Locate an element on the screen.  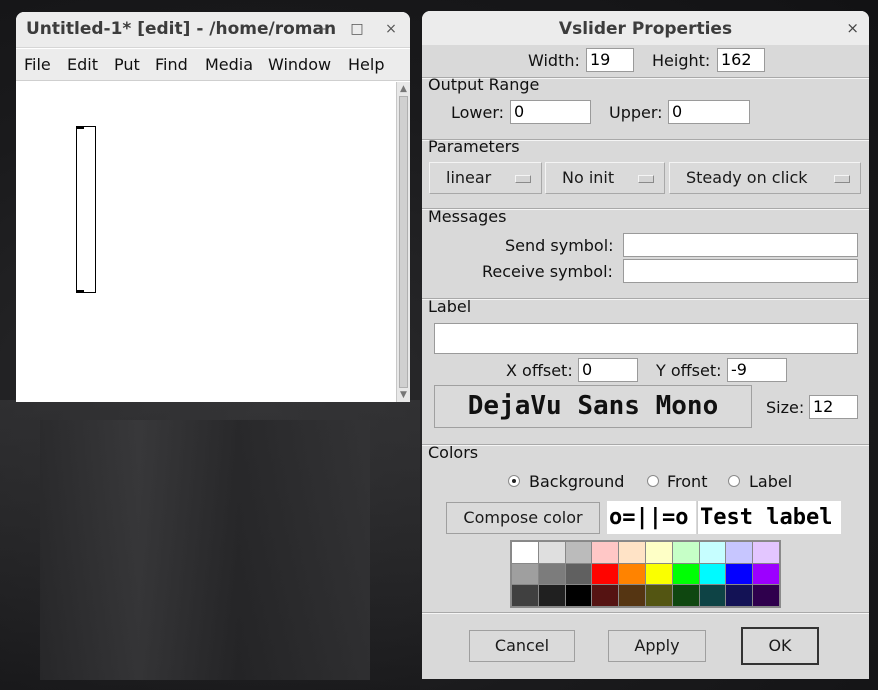
editor-titlebar: Untitled-1* [edit] - /home/roman – □ × is located at coordinates (213, 30).